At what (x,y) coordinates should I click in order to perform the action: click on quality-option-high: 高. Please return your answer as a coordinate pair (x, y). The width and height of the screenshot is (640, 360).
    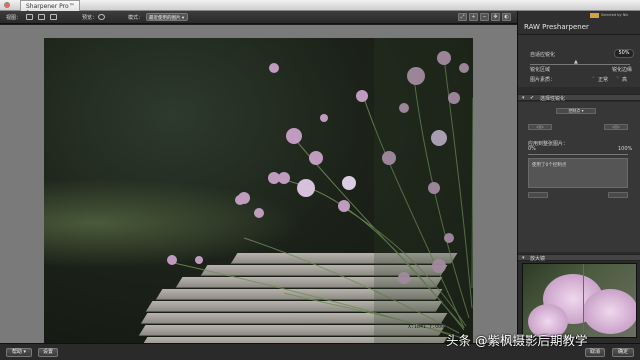
    Looking at the image, I should click on (624, 79).